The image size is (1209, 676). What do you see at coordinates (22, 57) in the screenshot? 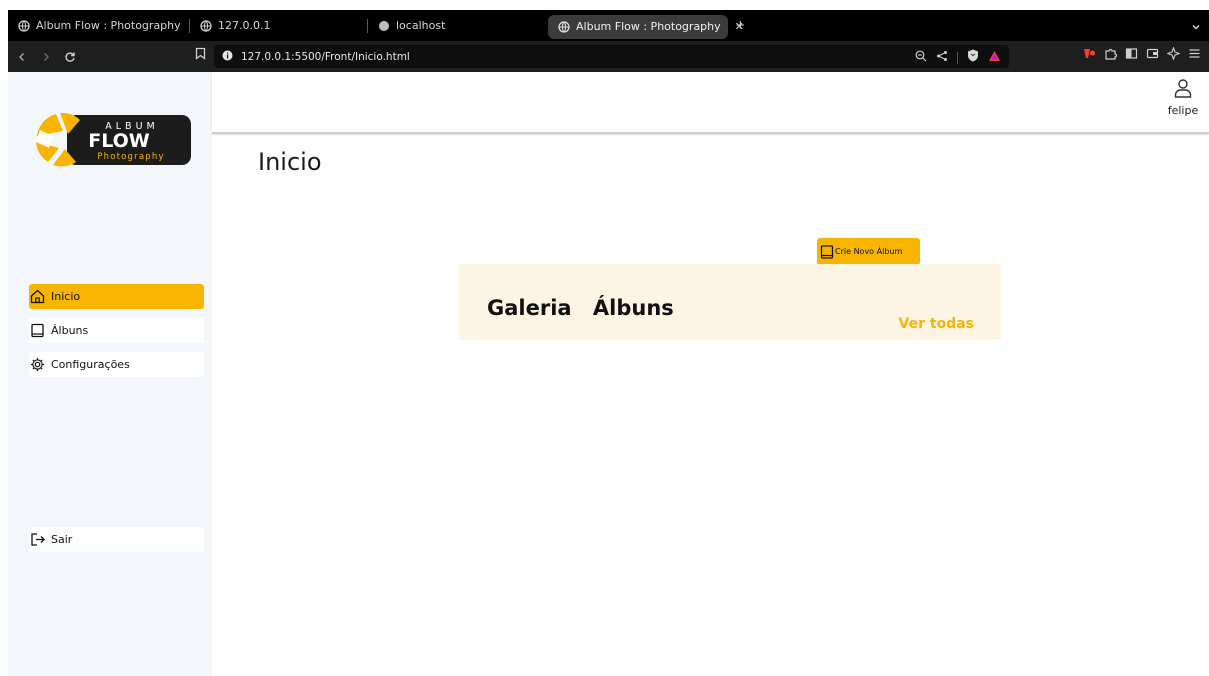
I see `back-icon` at bounding box center [22, 57].